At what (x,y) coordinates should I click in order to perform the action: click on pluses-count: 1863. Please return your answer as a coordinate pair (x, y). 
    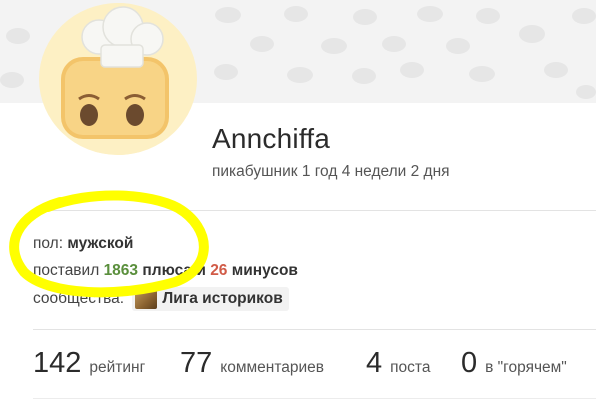
    Looking at the image, I should click on (121, 270).